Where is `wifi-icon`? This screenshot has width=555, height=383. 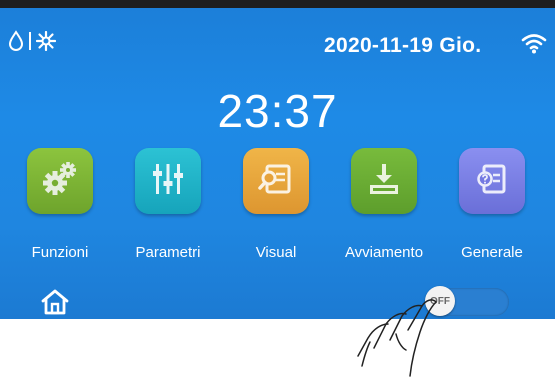
wifi-icon is located at coordinates (534, 45).